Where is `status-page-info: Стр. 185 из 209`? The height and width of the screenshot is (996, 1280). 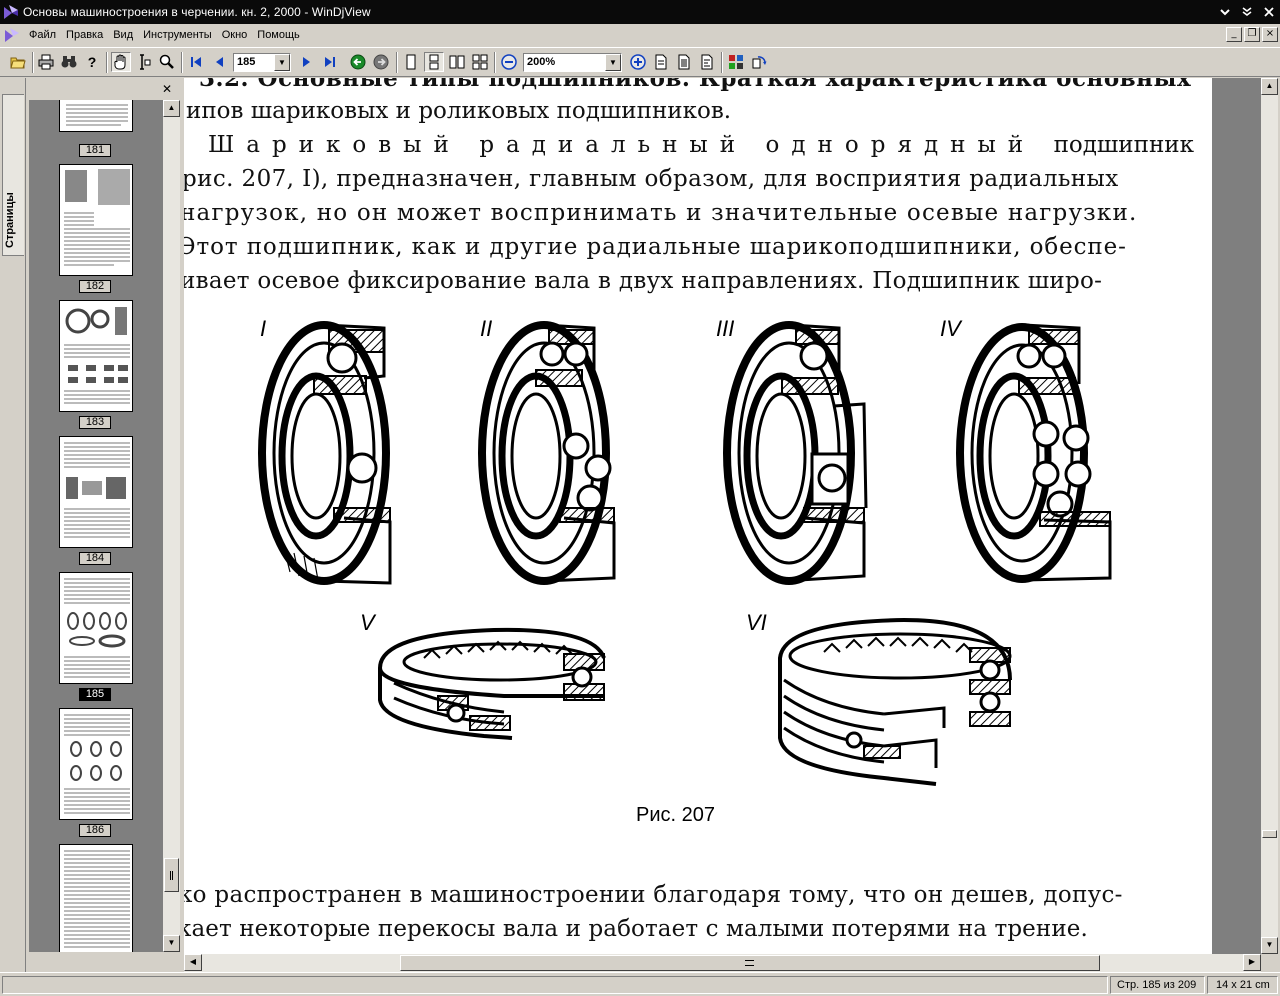 status-page-info: Стр. 185 из 209 is located at coordinates (1157, 985).